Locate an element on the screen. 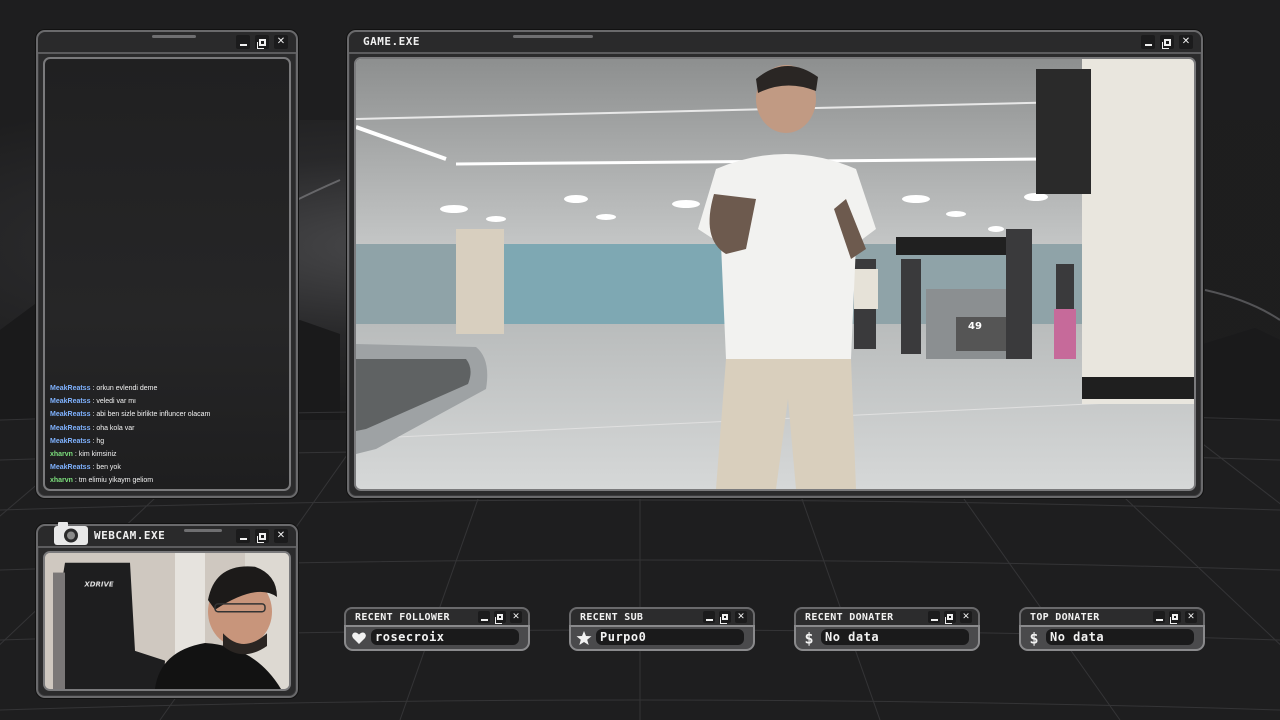 This screenshot has height=720, width=1280. chat-text: oha kola var is located at coordinates (115, 428).